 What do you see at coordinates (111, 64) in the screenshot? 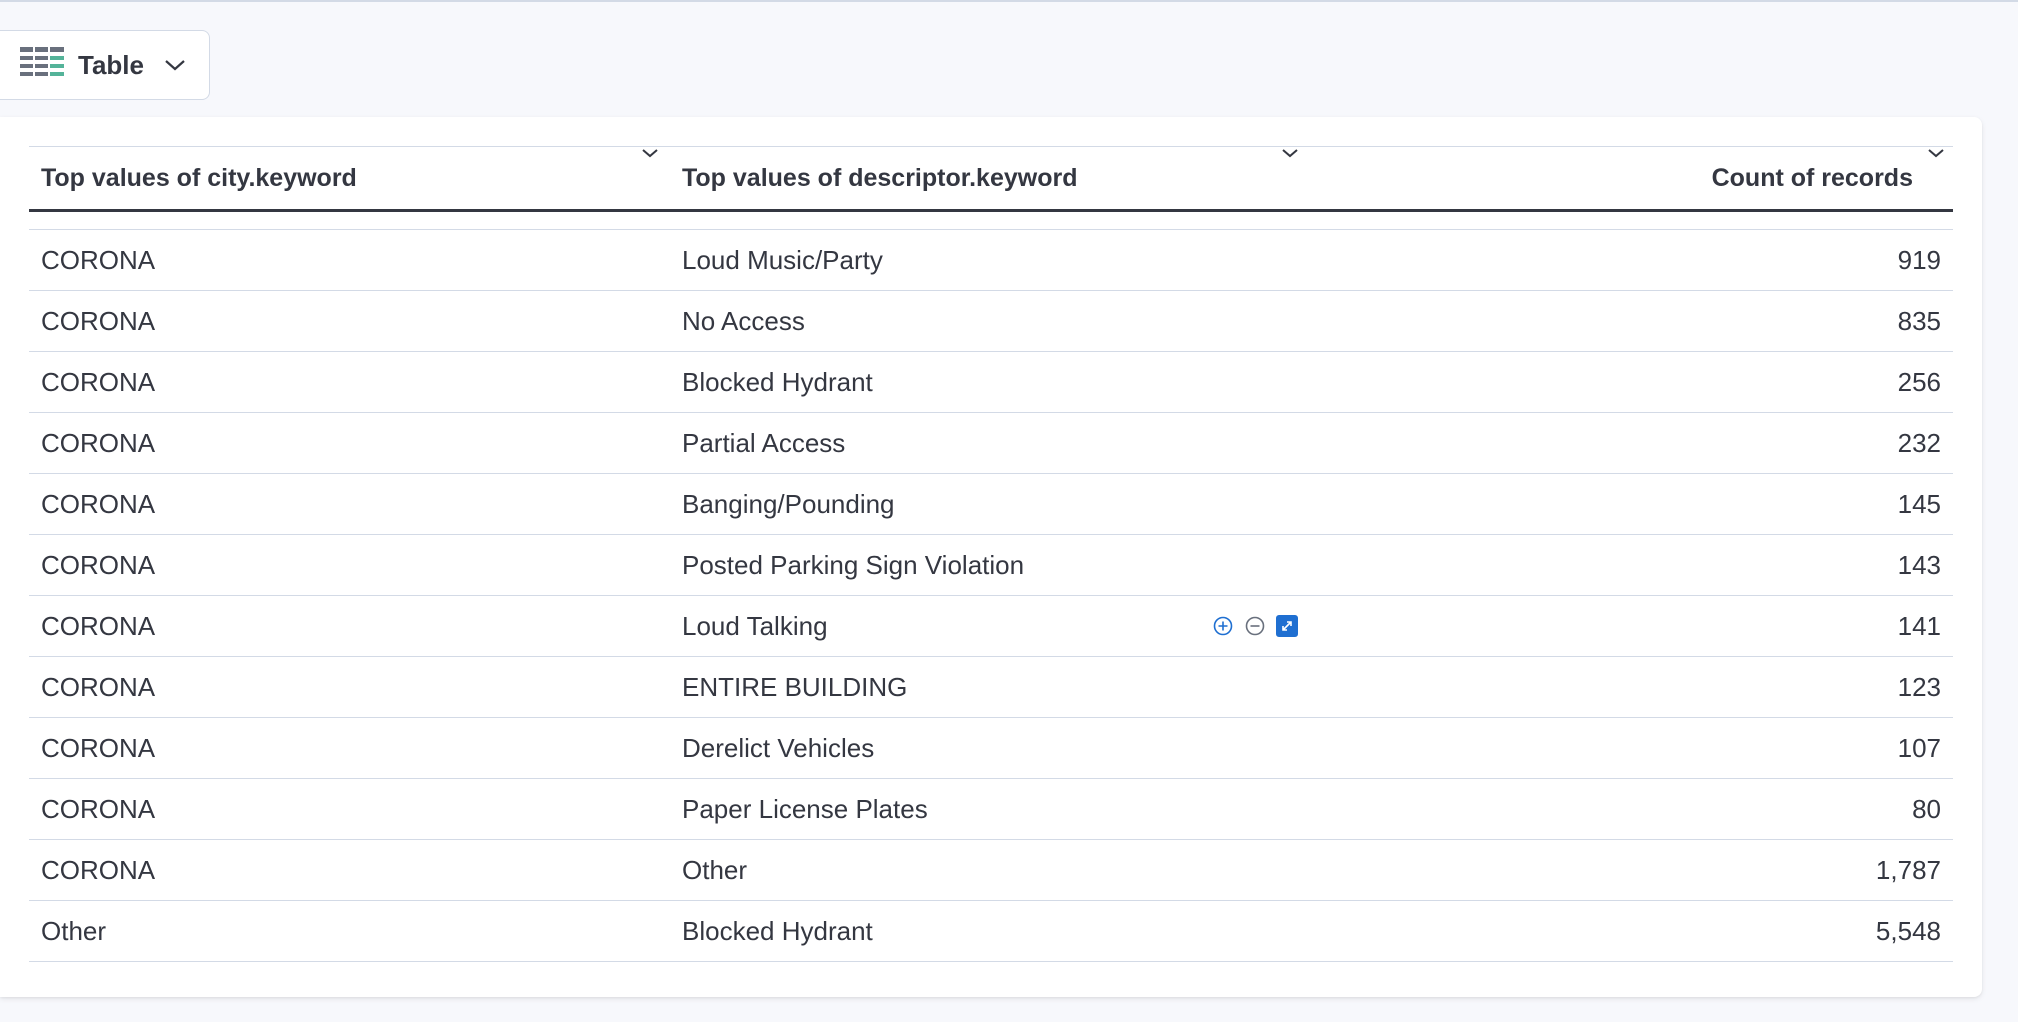
I see `chart-type-label: Table` at bounding box center [111, 64].